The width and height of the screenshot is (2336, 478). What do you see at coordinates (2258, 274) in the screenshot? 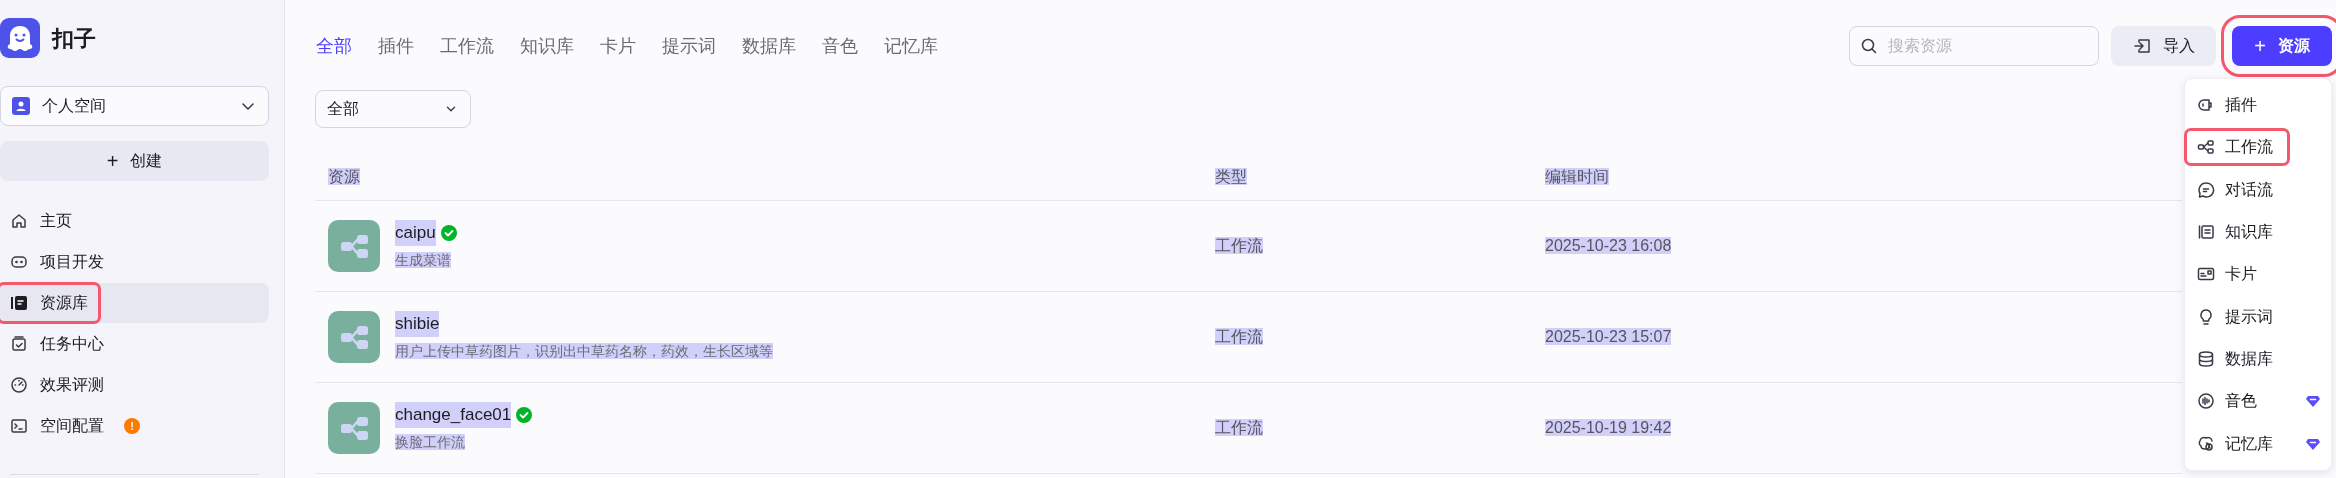
I see `menu-item: 卡片` at bounding box center [2258, 274].